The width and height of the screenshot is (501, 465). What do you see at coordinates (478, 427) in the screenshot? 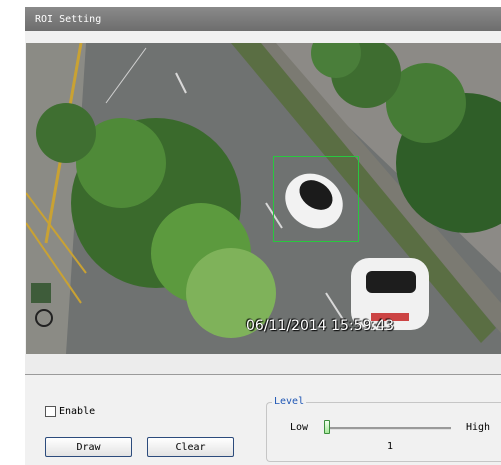
I see `level-high-label: High` at bounding box center [478, 427].